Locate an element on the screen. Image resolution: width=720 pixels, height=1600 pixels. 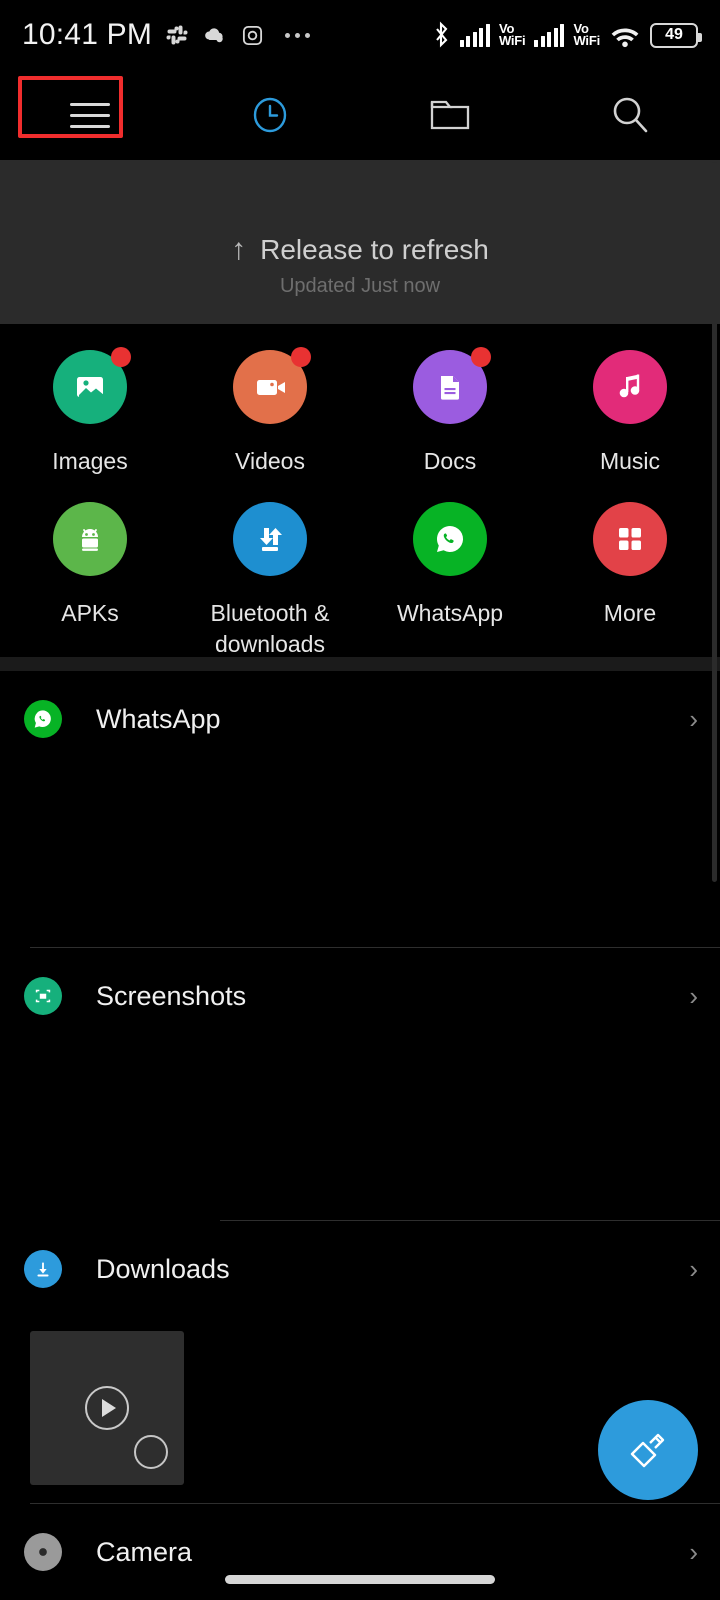
status-bar-left: 10:41 PM is located at coordinates (166, 35).